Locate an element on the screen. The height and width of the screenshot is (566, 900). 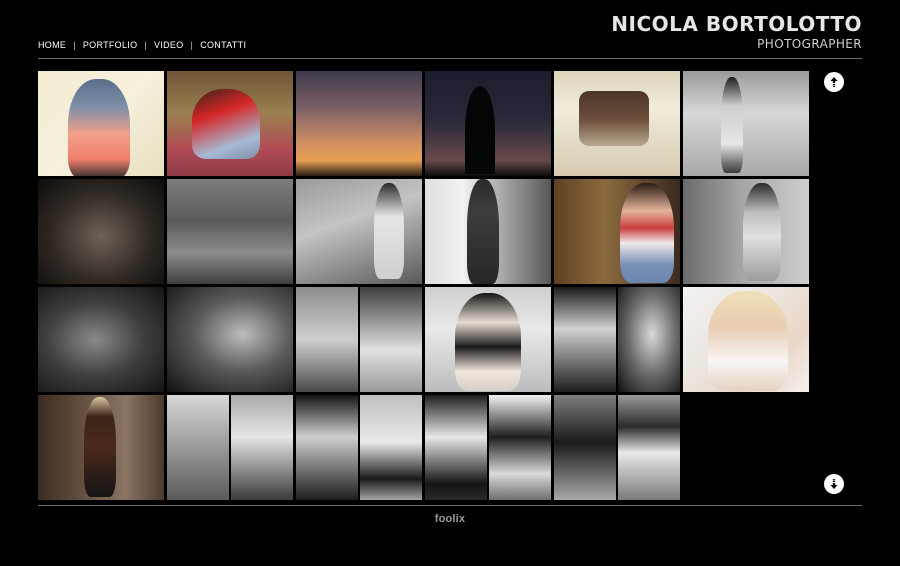
header-divider is located at coordinates (450, 58).